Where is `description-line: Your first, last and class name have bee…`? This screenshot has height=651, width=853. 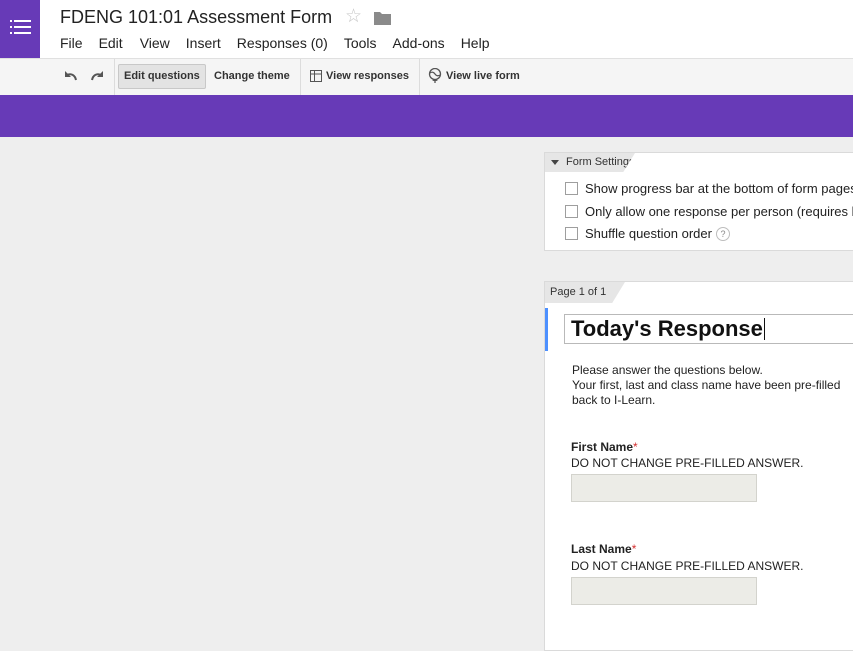 description-line: Your first, last and class name have bee… is located at coordinates (706, 385).